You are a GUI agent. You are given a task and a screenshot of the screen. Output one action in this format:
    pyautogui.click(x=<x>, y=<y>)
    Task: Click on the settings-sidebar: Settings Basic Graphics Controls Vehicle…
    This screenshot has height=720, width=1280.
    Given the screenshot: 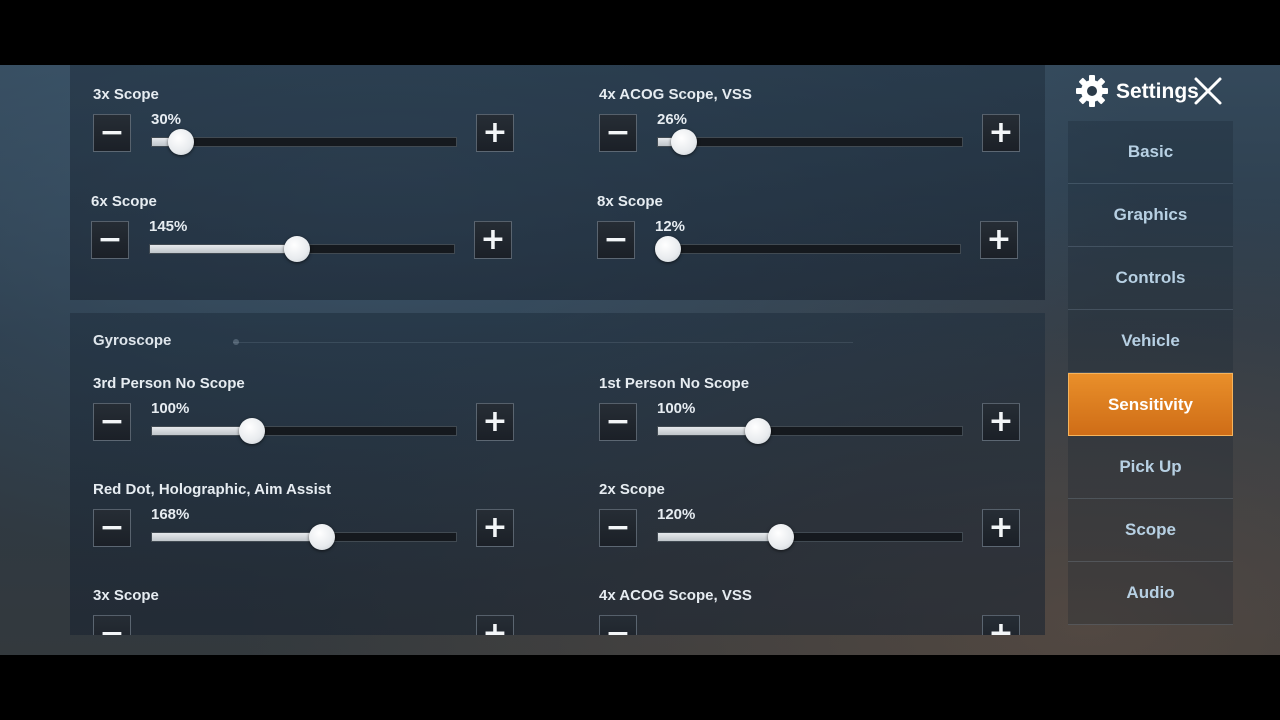 What is the action you would take?
    pyautogui.click(x=1174, y=360)
    